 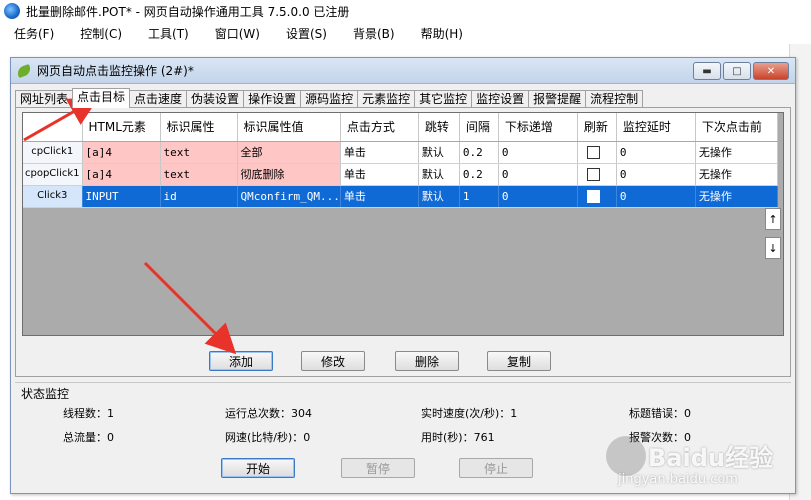 I want to click on tab-url-list: 网址列表, so click(x=44, y=99).